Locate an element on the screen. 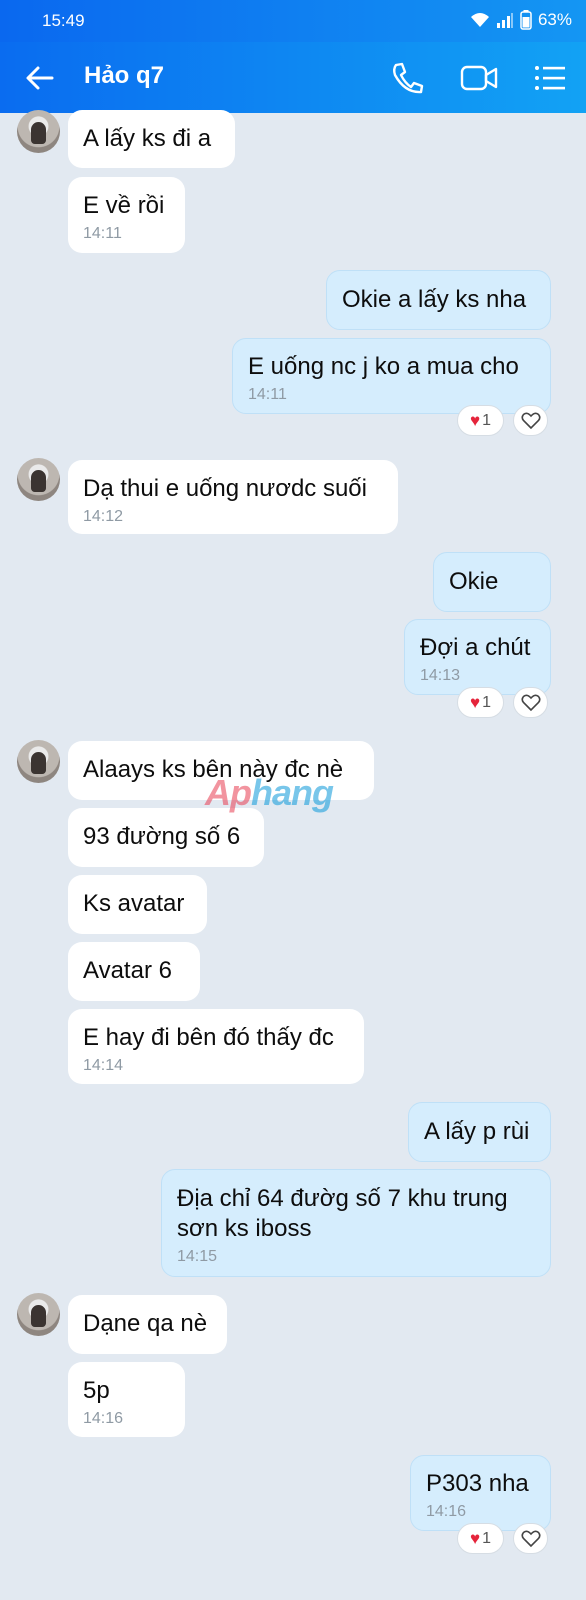  message-time: 14:13 is located at coordinates (440, 675).